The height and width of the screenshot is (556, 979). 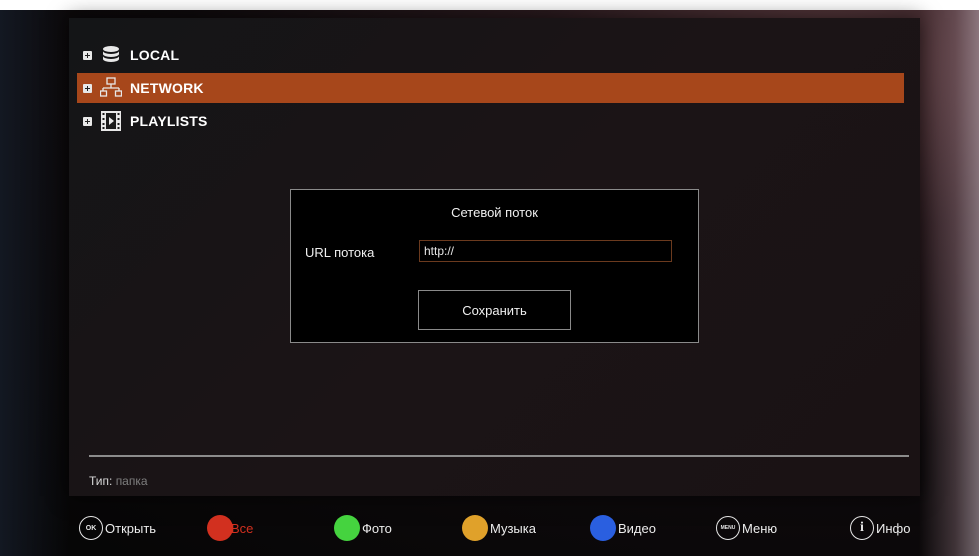 I want to click on footer-open-label: Открыть, so click(x=131, y=528).